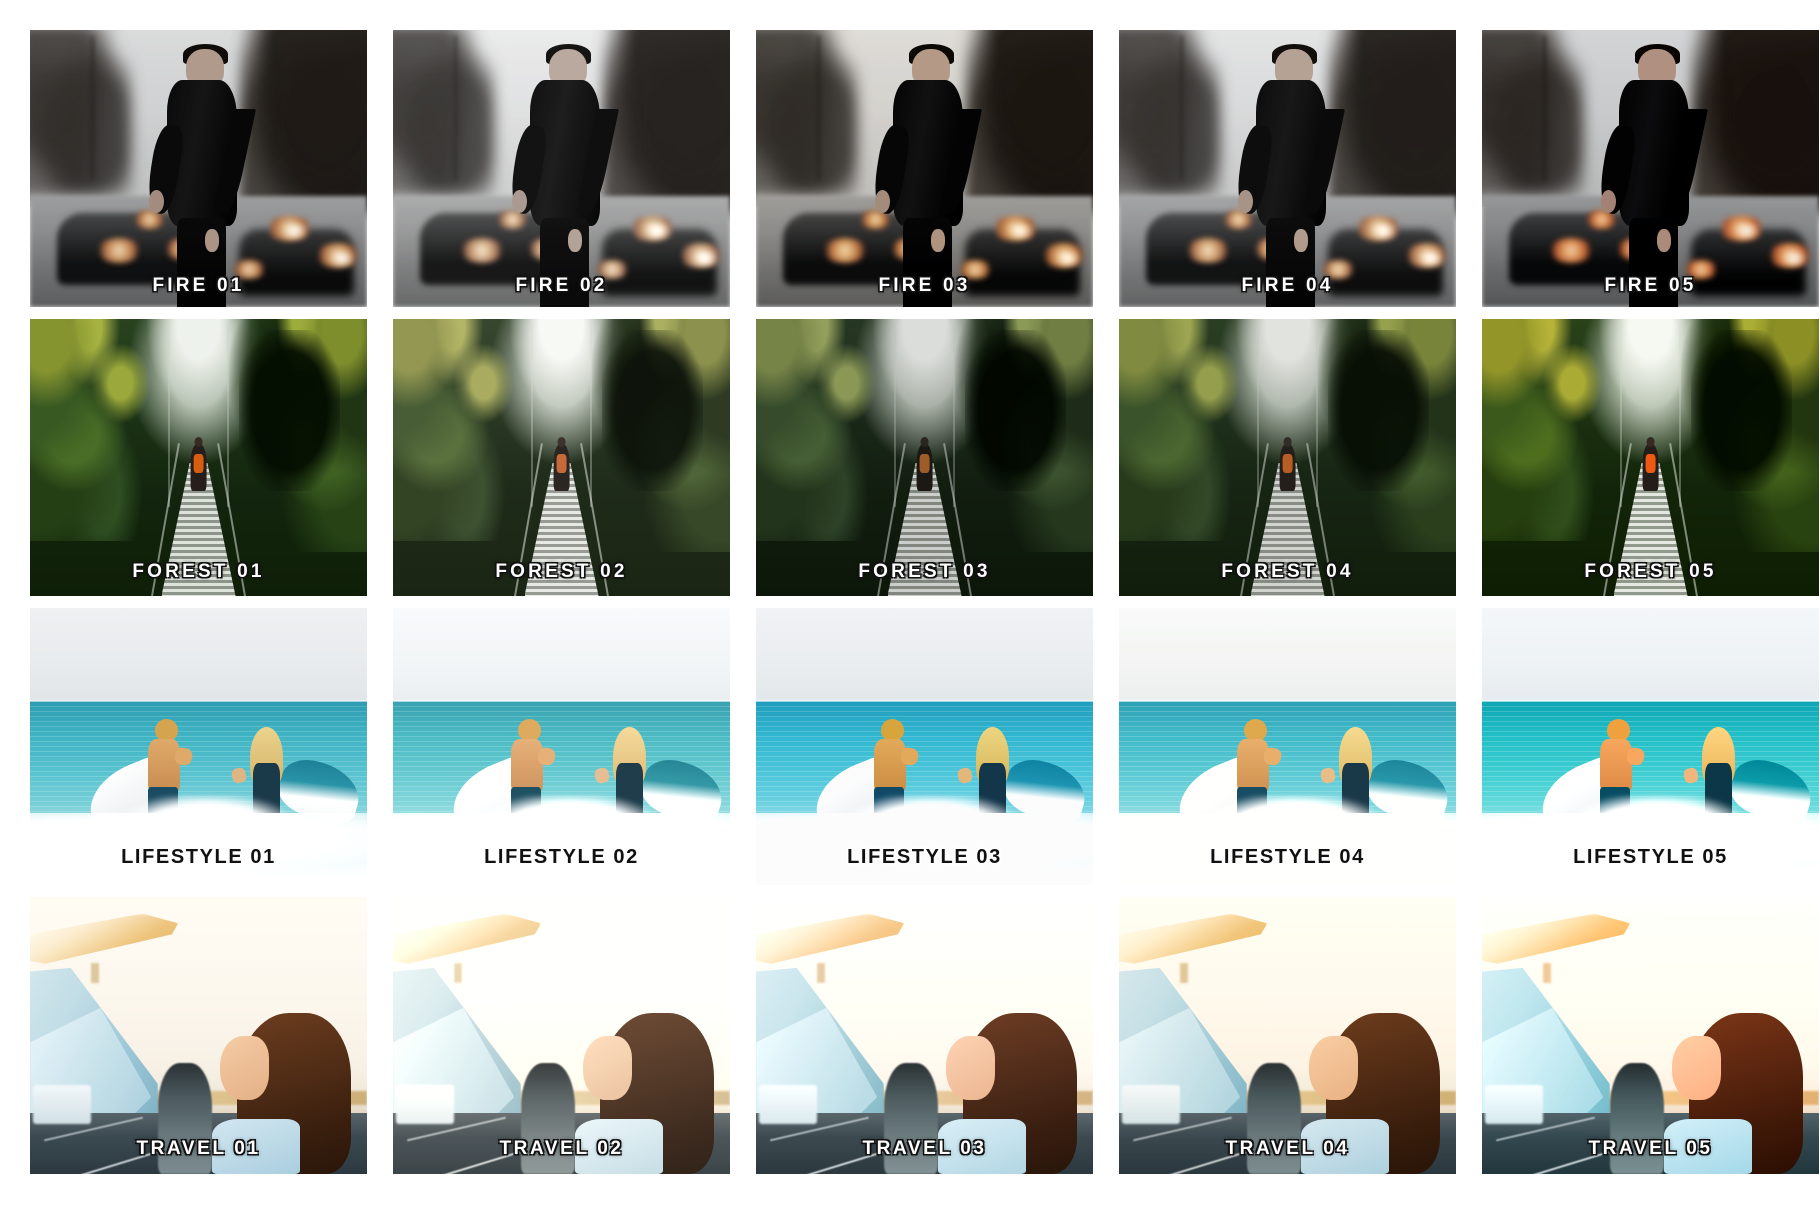  I want to click on preset-tile-forest-04: FOREST 04, so click(1287, 457).